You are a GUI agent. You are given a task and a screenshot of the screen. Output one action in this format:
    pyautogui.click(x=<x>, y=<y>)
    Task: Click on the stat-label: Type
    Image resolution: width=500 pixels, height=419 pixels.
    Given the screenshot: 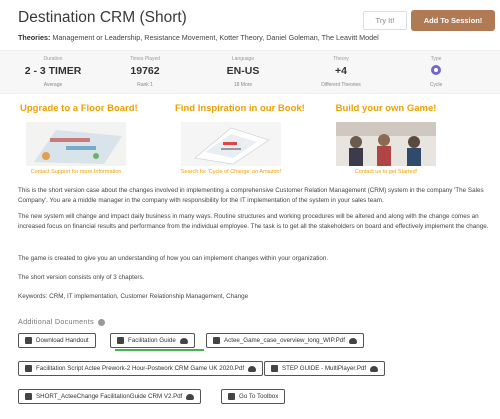 What is the action you would take?
    pyautogui.click(x=436, y=59)
    